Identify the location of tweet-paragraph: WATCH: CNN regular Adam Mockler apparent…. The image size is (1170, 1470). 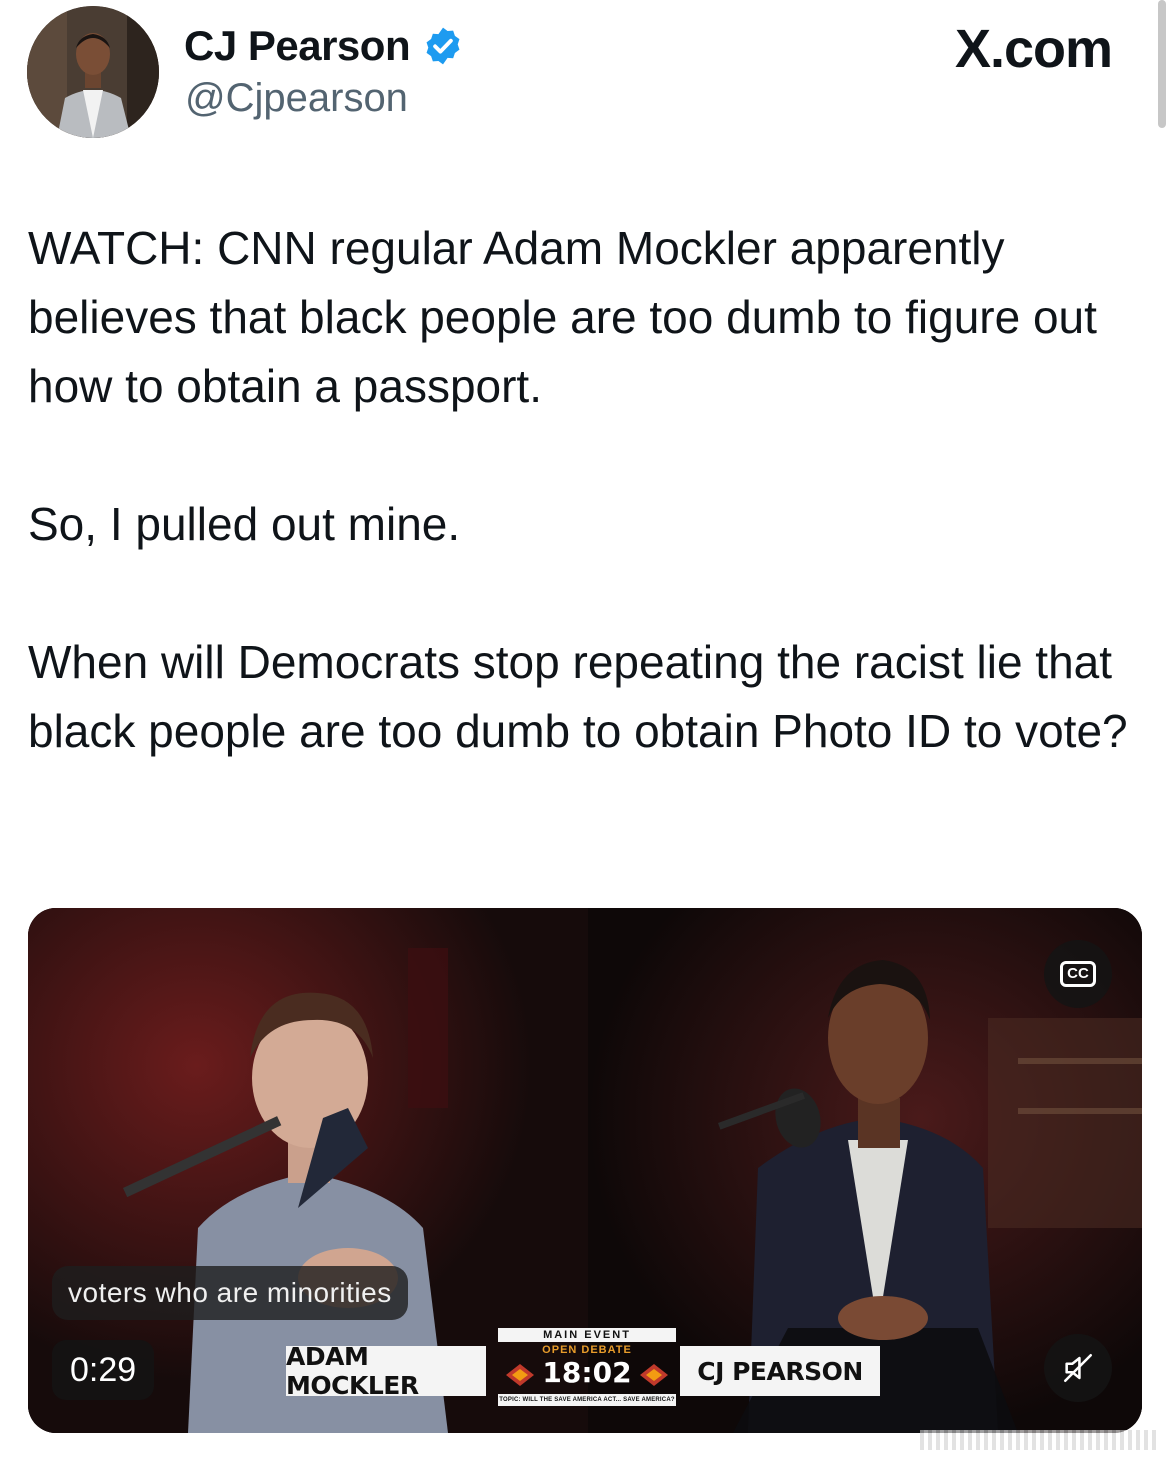
(562, 317).